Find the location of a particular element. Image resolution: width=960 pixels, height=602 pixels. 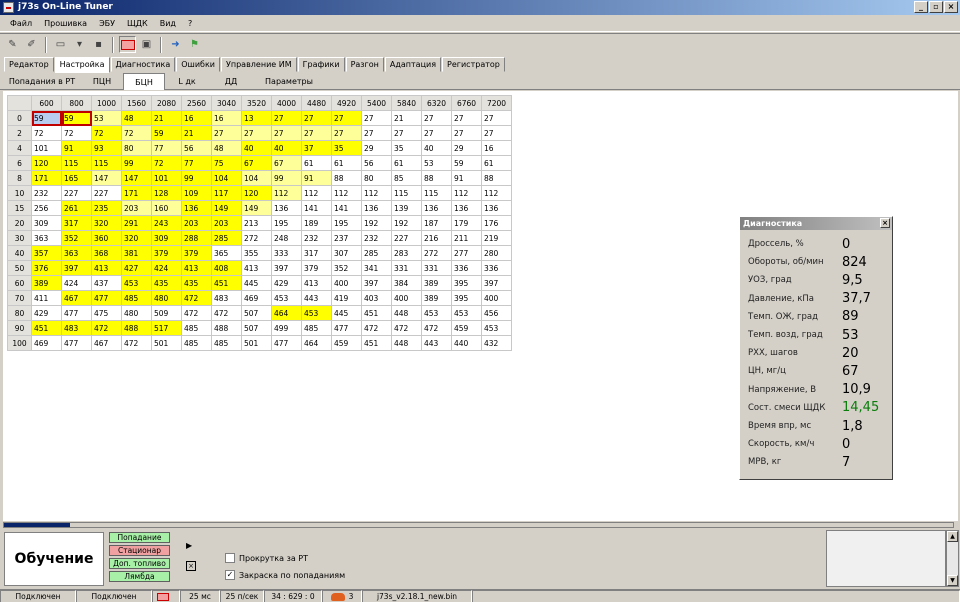

row-header: 4 is located at coordinates (19, 148).